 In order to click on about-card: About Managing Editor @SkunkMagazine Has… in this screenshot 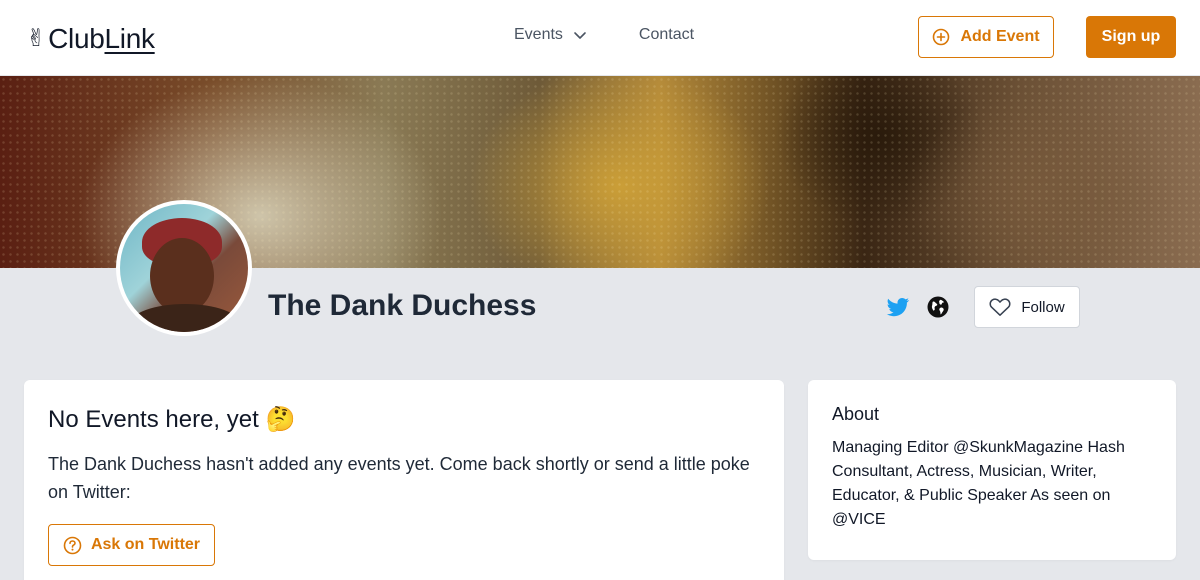, I will do `click(992, 470)`.